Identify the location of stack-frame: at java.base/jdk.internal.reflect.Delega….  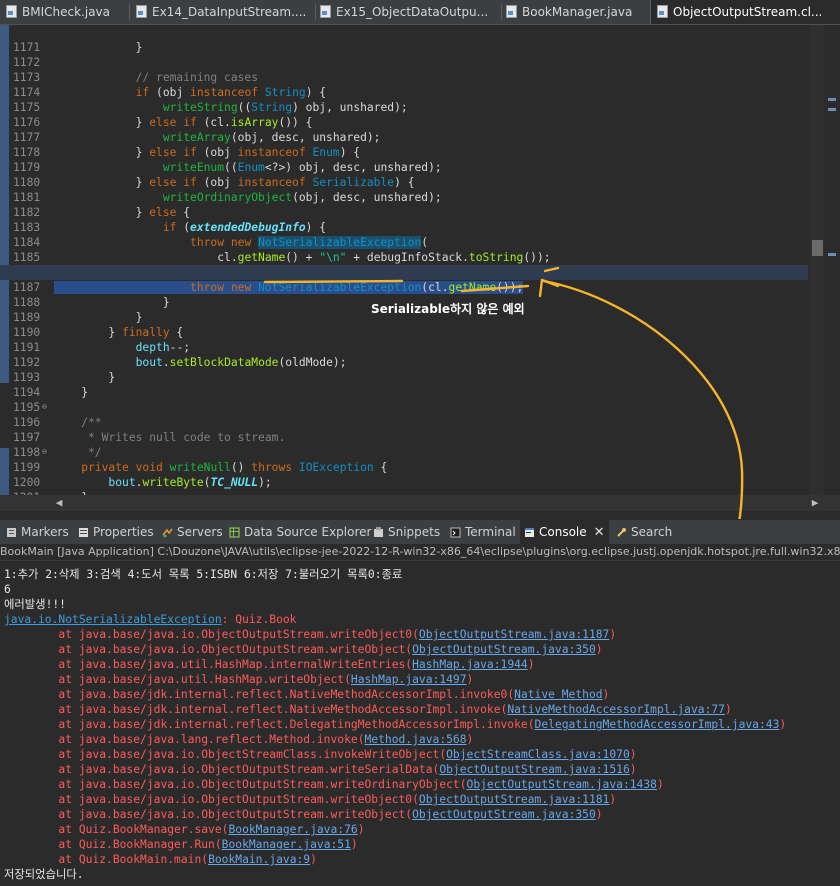
(395, 724).